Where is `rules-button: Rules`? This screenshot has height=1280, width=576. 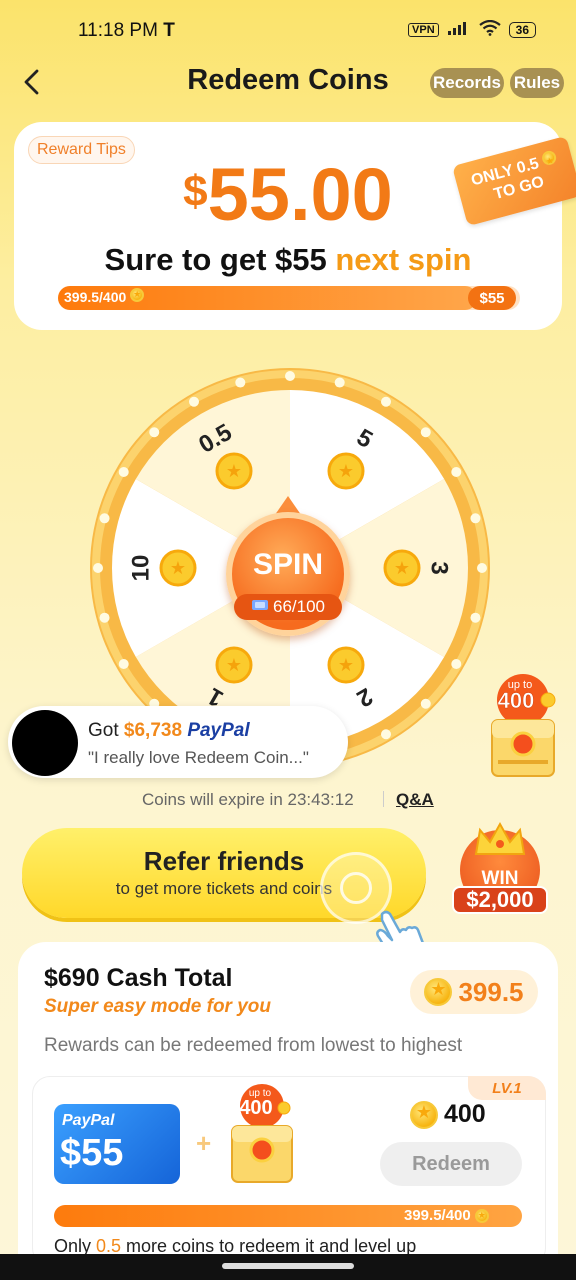 rules-button: Rules is located at coordinates (537, 83).